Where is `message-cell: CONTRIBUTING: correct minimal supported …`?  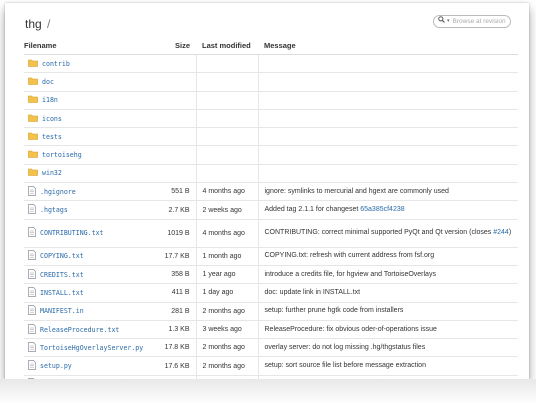 message-cell: CONTRIBUTING: correct minimal supported … is located at coordinates (387, 233).